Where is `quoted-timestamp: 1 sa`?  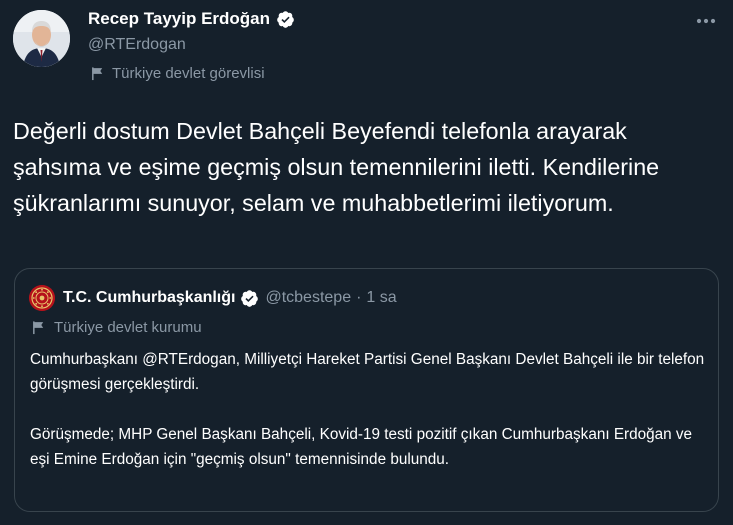
quoted-timestamp: 1 sa is located at coordinates (381, 298).